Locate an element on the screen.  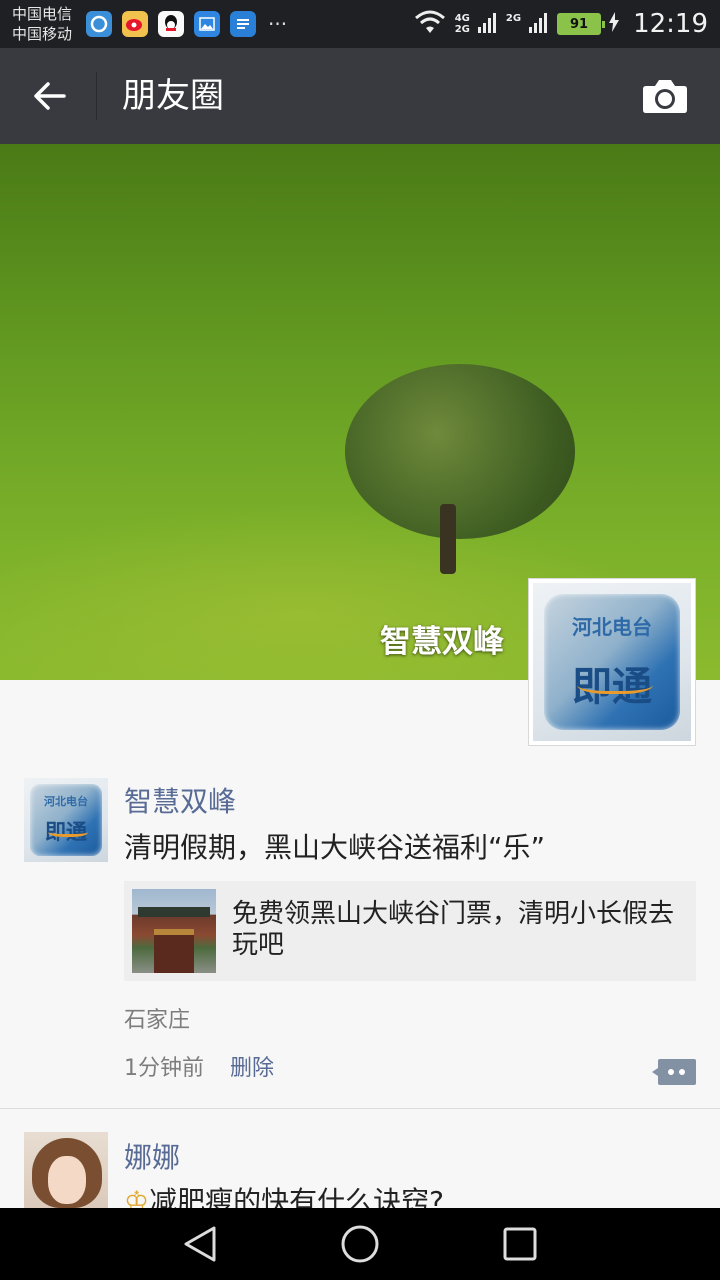
link-title: 免费领黑山大峡谷门票，清明小长假去玩吧 is located at coordinates (453, 929).